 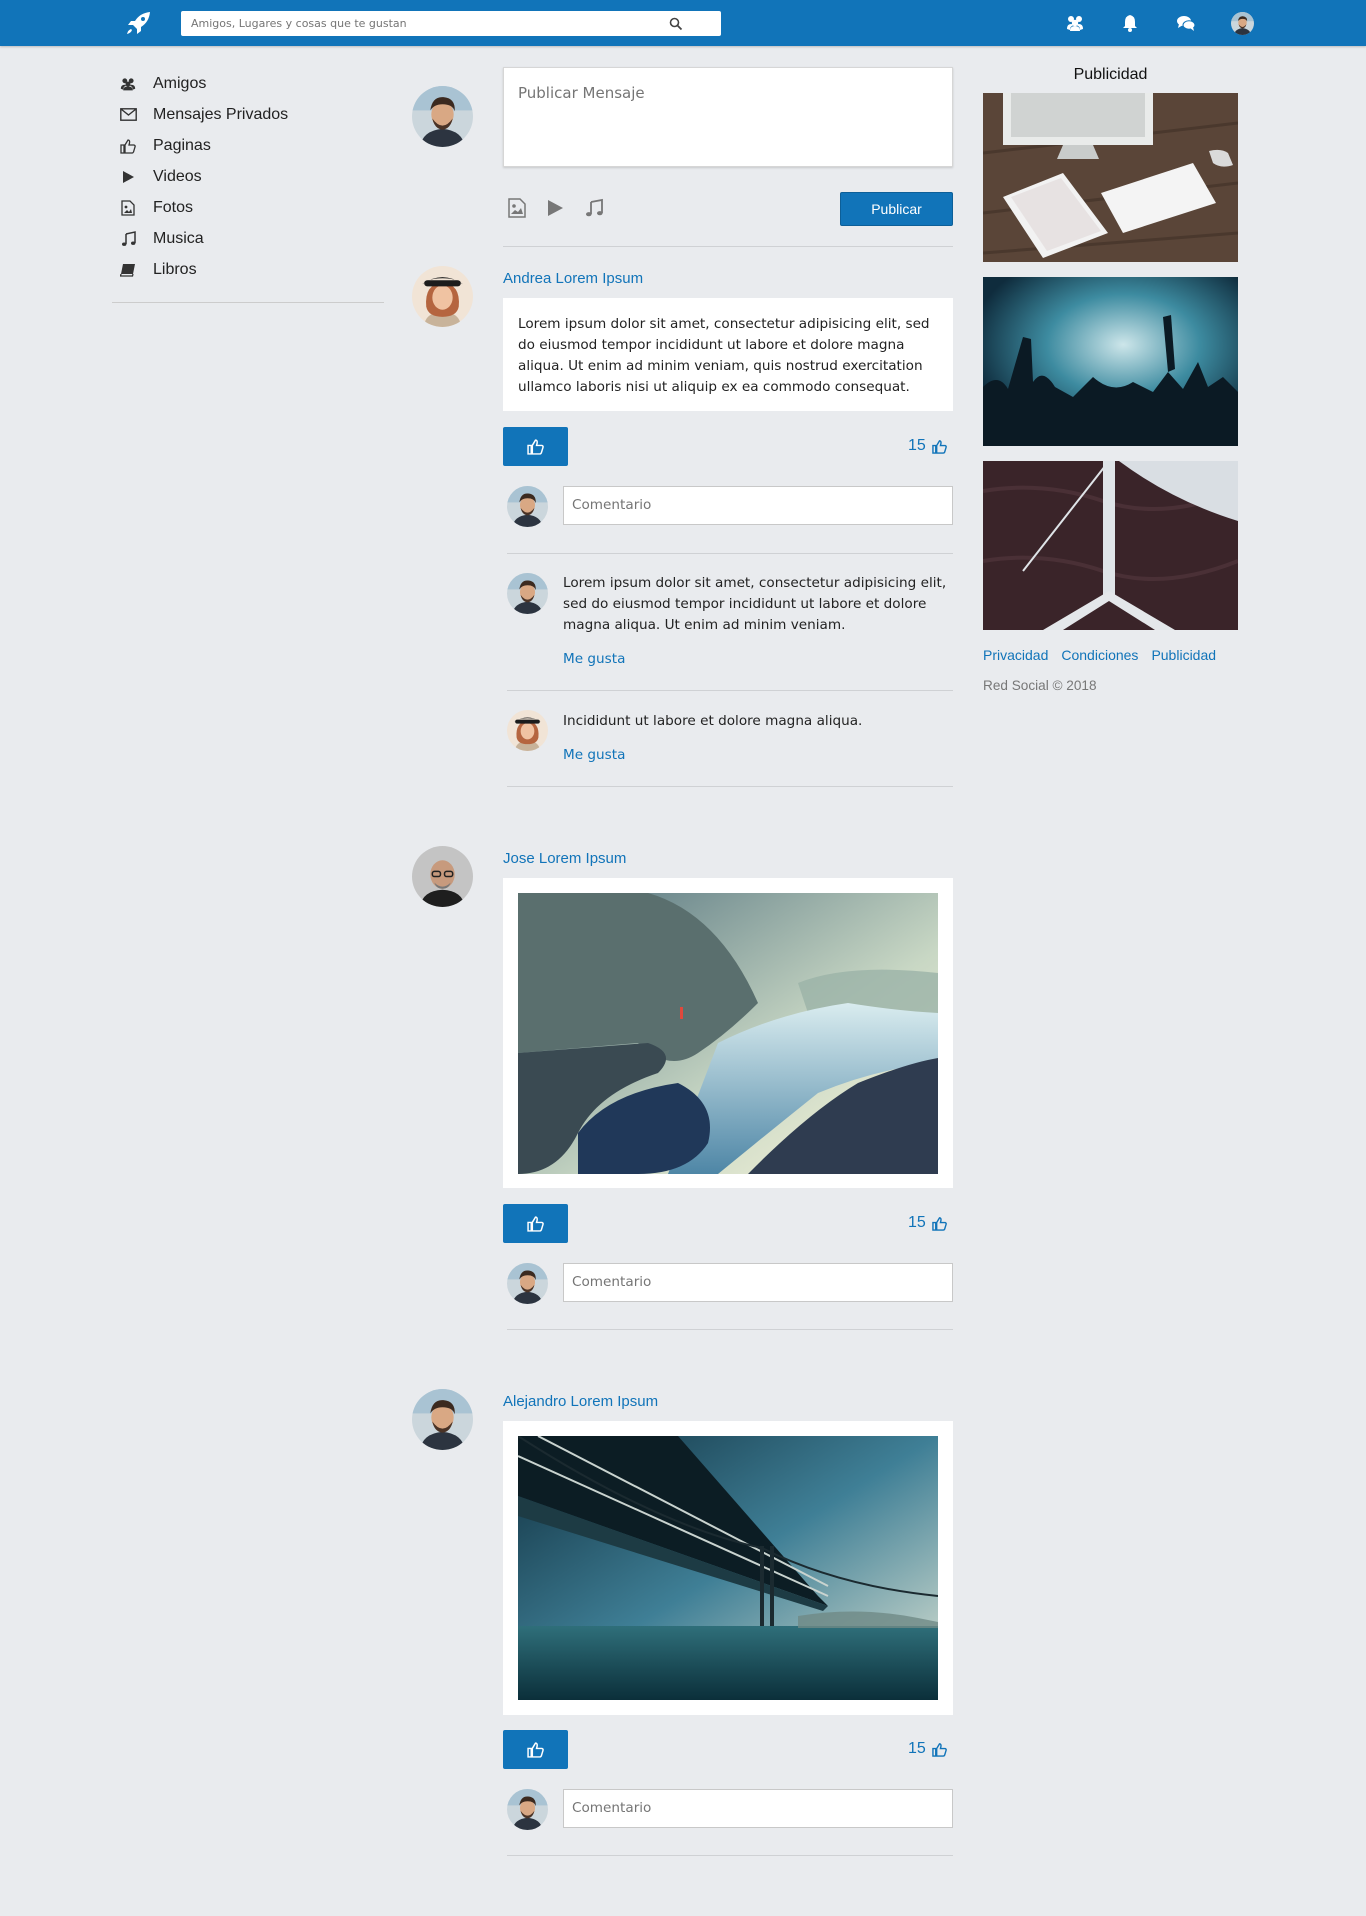 What do you see at coordinates (248, 176) in the screenshot?
I see `sidebar-item-videos: Videos` at bounding box center [248, 176].